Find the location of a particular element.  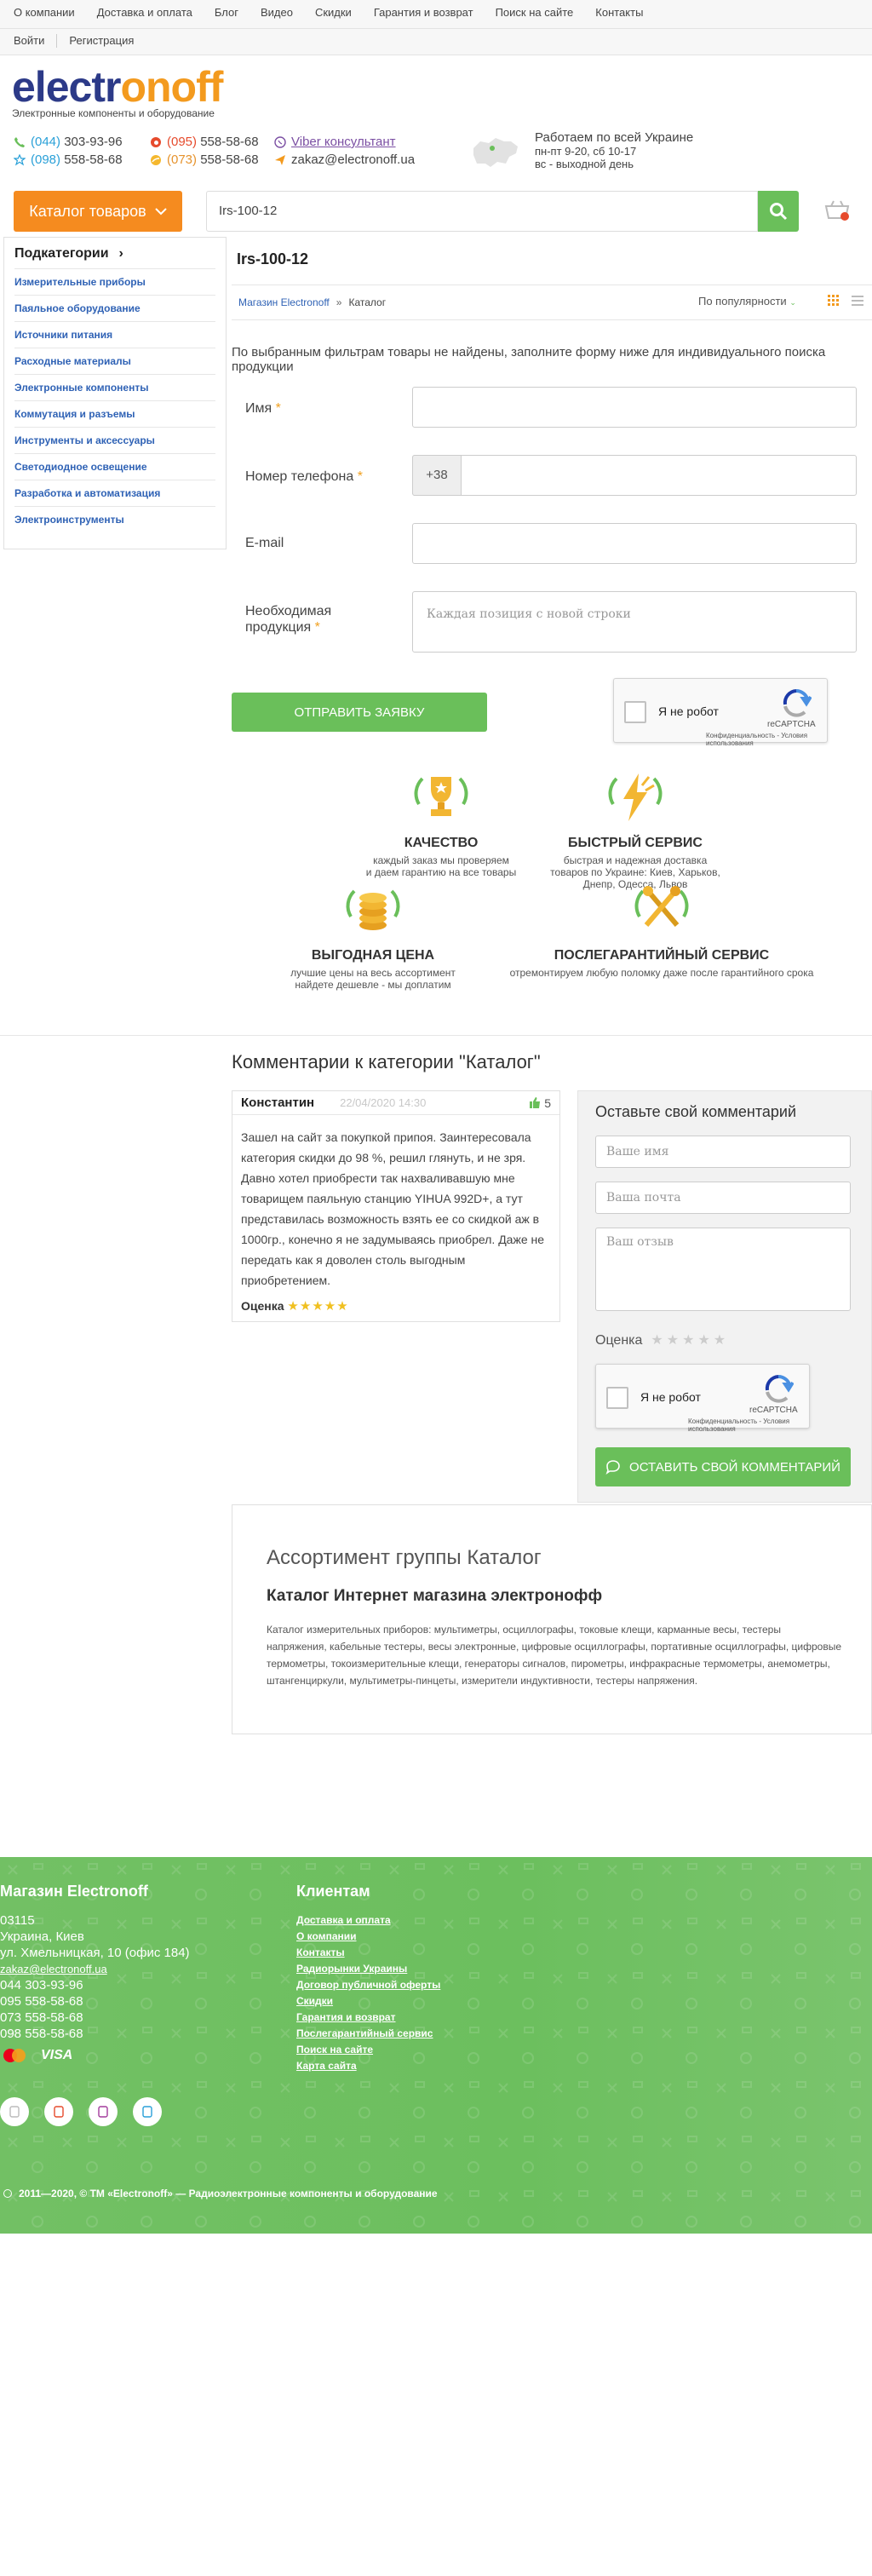

login-link: Войти is located at coordinates (29, 41).